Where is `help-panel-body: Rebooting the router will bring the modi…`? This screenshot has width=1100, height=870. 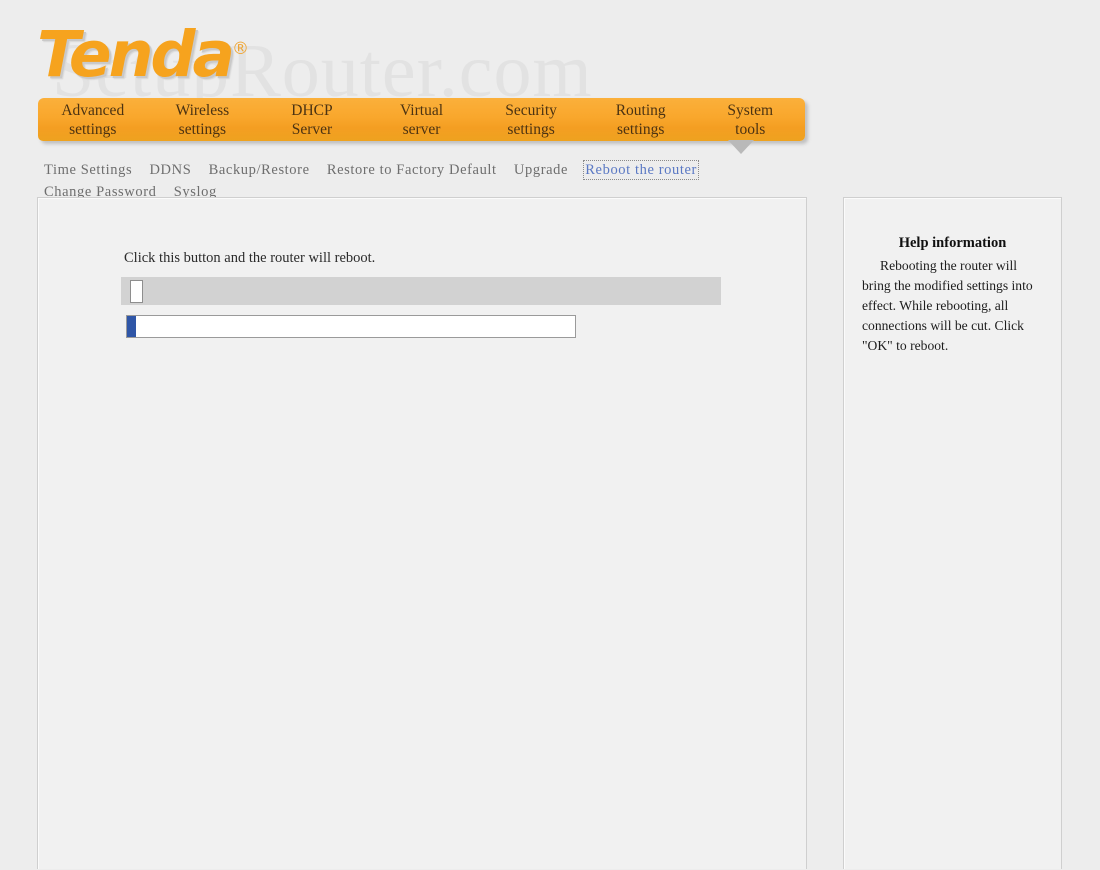 help-panel-body: Rebooting the router will bring the modi… is located at coordinates (947, 305).